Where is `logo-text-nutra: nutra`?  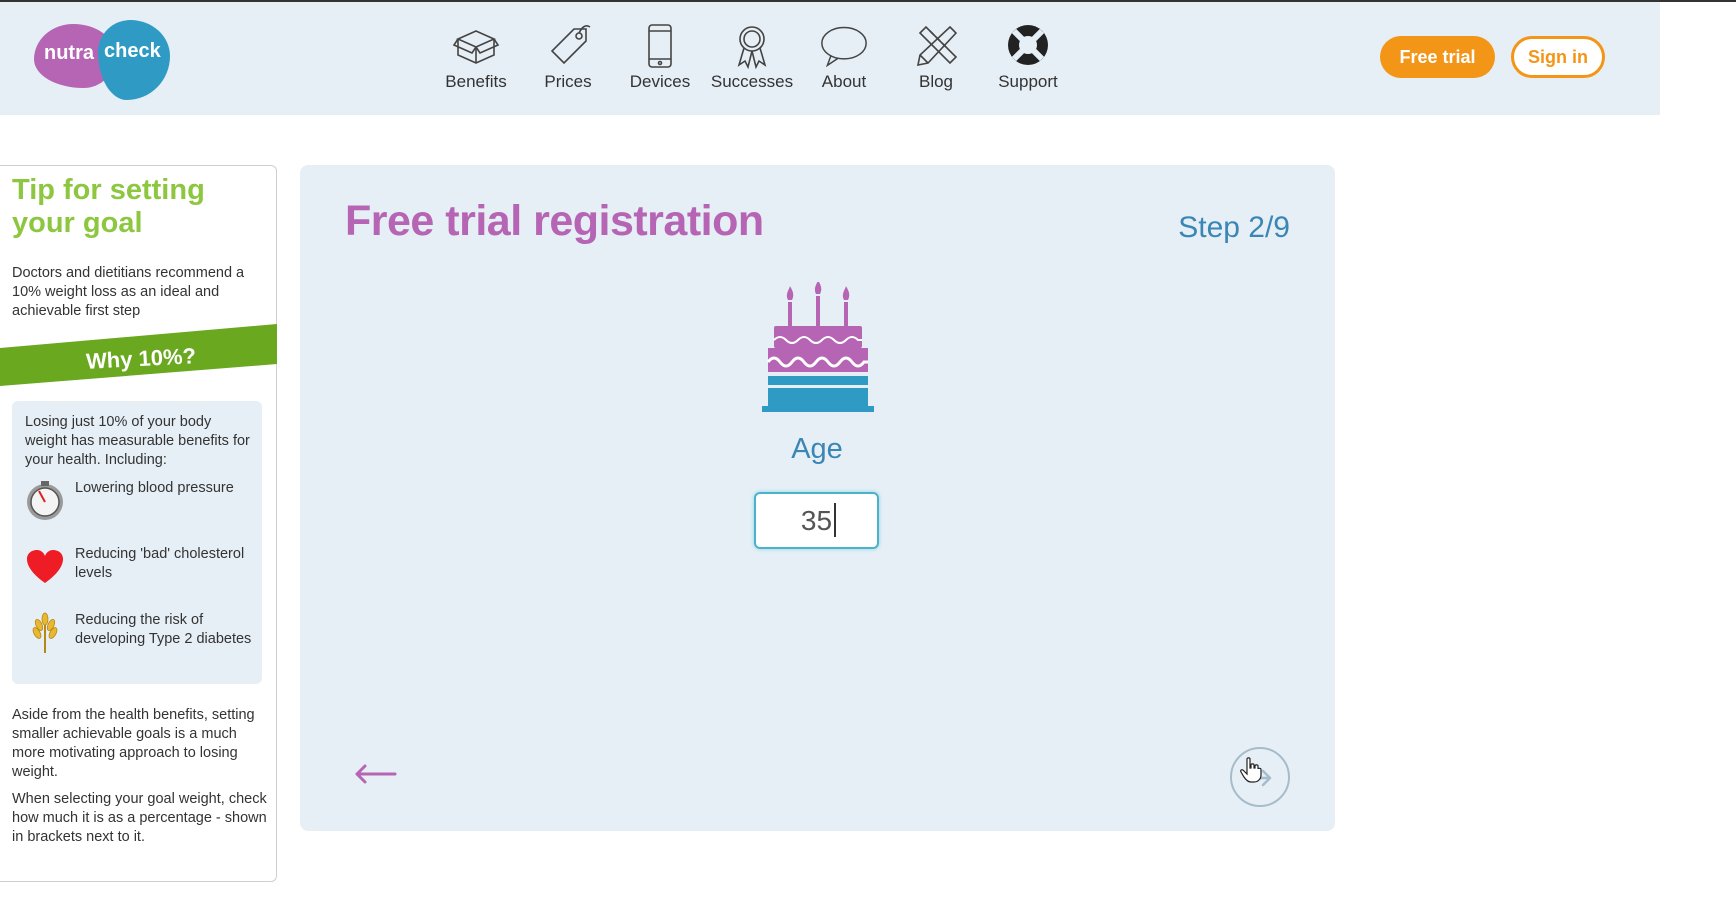
logo-text-nutra: nutra is located at coordinates (69, 53).